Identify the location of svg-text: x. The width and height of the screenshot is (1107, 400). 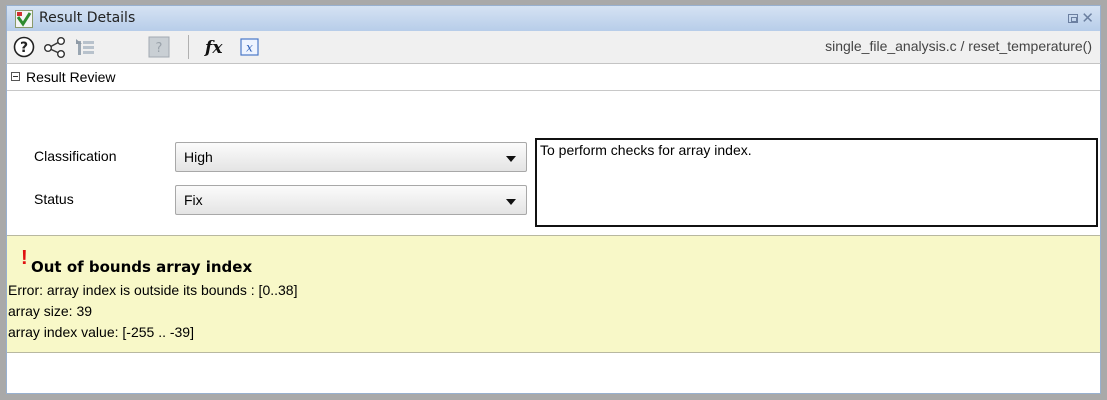
(249, 48).